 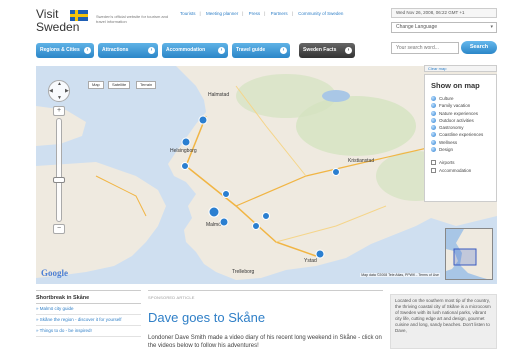 I want to click on city-label-malmo: Malmö, so click(x=213, y=225).